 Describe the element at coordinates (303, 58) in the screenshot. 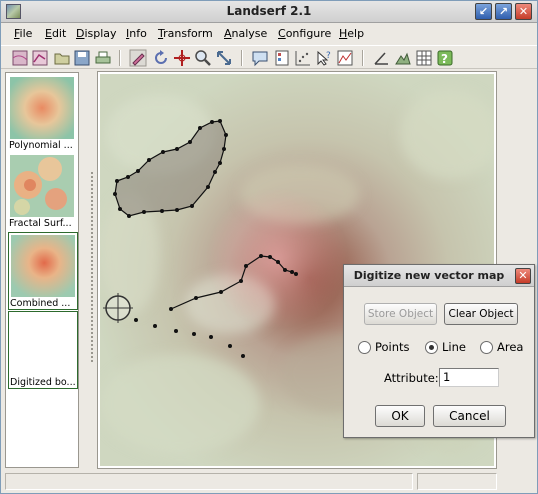

I see `scatter-icon` at that location.